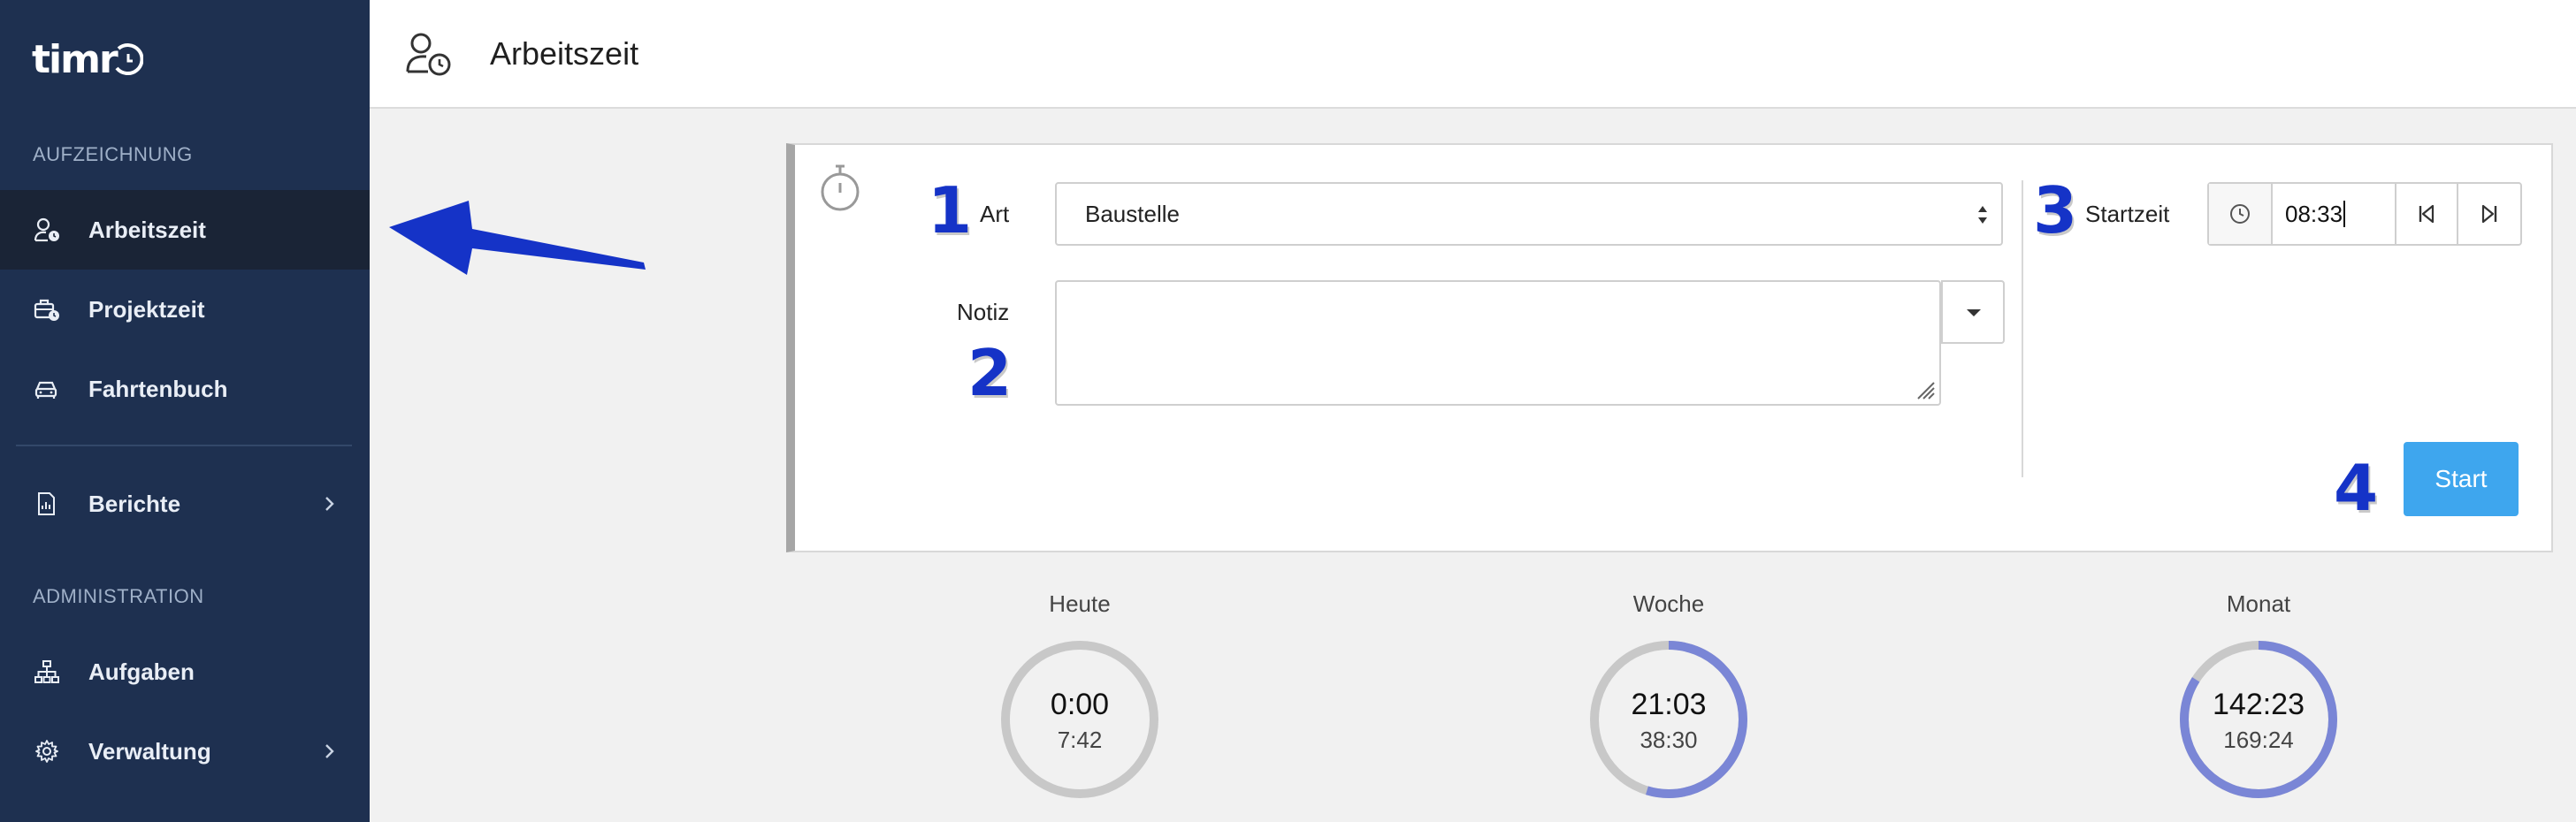  Describe the element at coordinates (46, 752) in the screenshot. I see `gear-icon` at that location.